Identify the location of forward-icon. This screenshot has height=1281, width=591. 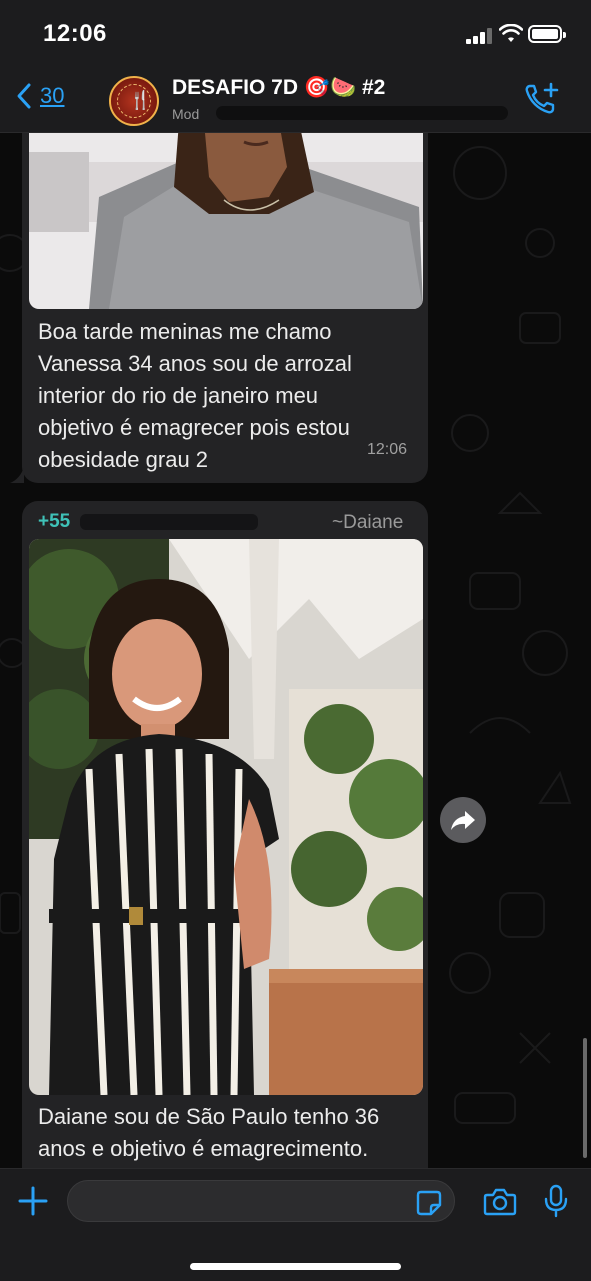
(463, 820).